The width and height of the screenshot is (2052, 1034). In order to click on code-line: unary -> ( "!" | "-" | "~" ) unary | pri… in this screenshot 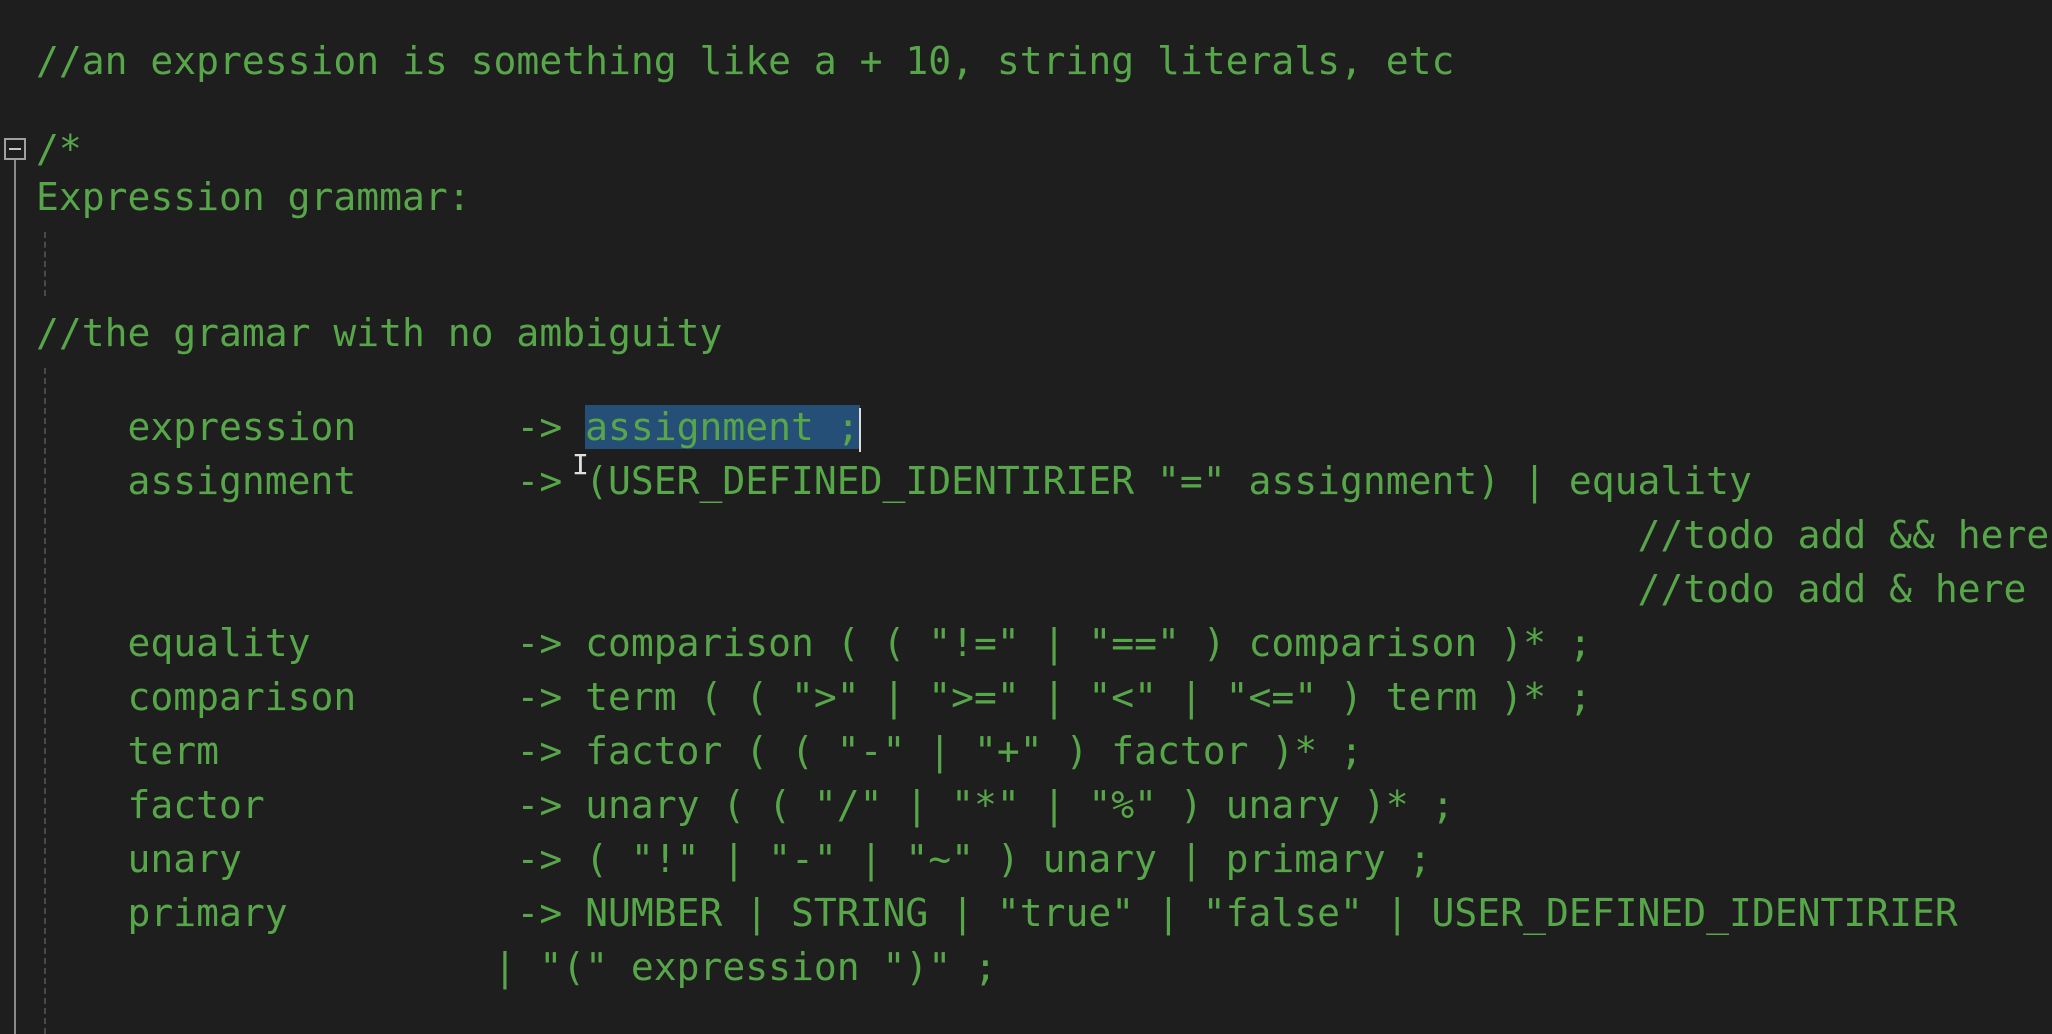, I will do `click(734, 859)`.